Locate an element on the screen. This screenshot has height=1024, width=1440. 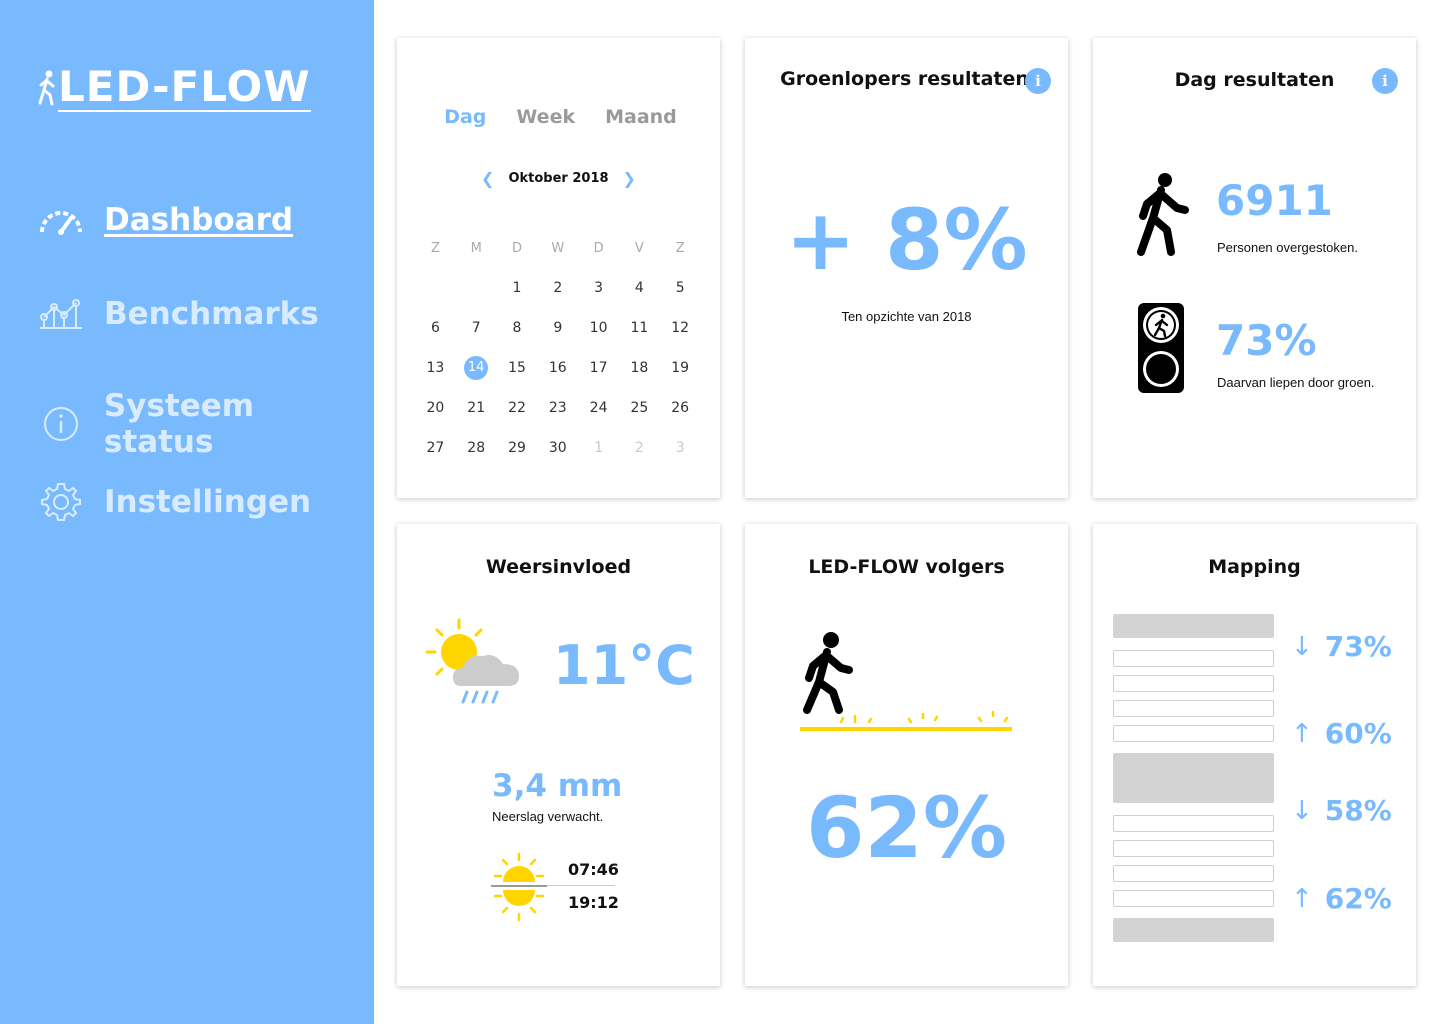
chevron-left-icon: ❮ is located at coordinates (487, 178).